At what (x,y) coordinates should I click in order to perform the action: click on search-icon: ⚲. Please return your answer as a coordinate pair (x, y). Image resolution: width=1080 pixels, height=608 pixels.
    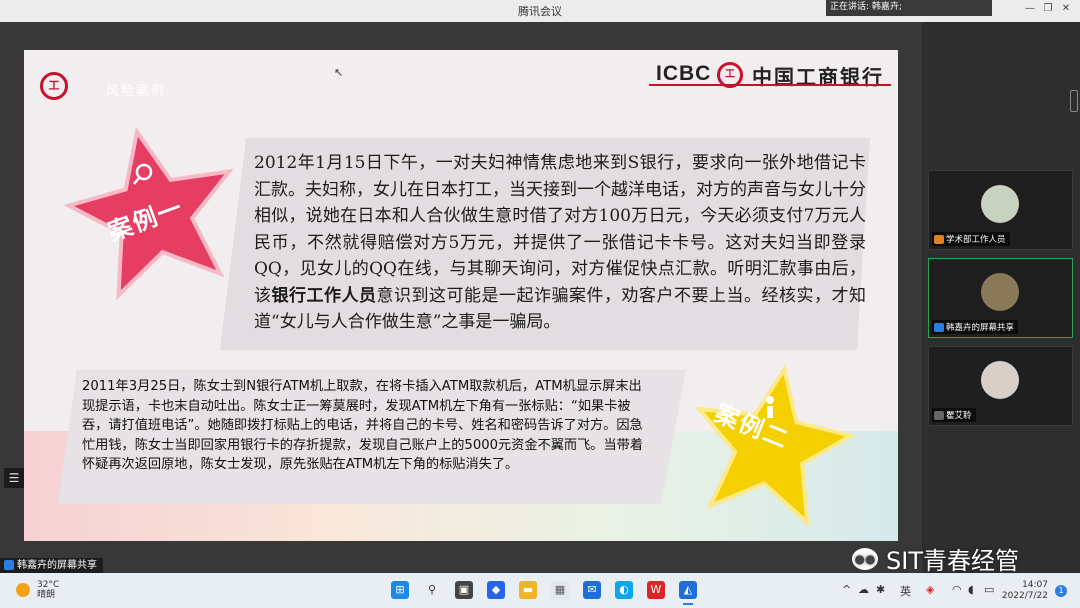
    Looking at the image, I should click on (432, 590).